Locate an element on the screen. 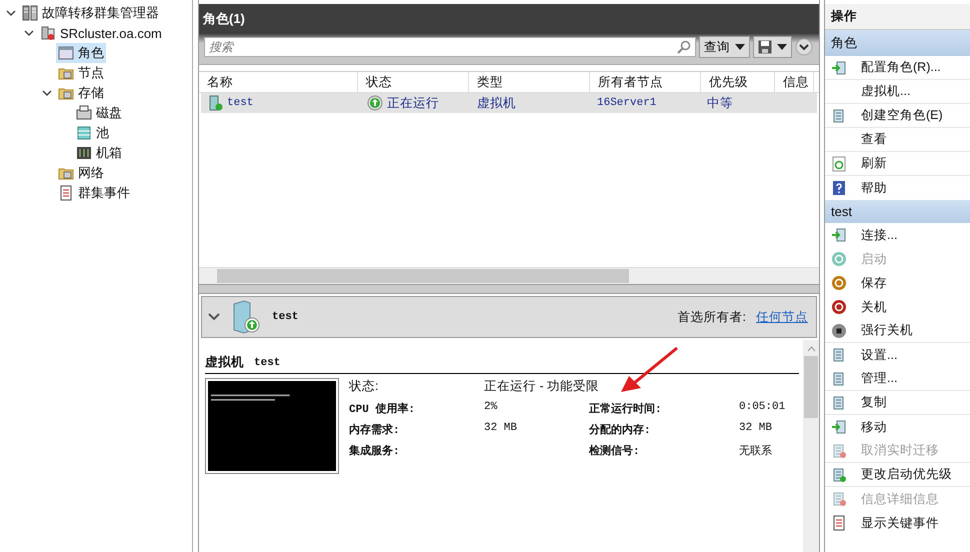 Image resolution: width=970 pixels, height=552 pixels. action-item: 关机 is located at coordinates (874, 307).